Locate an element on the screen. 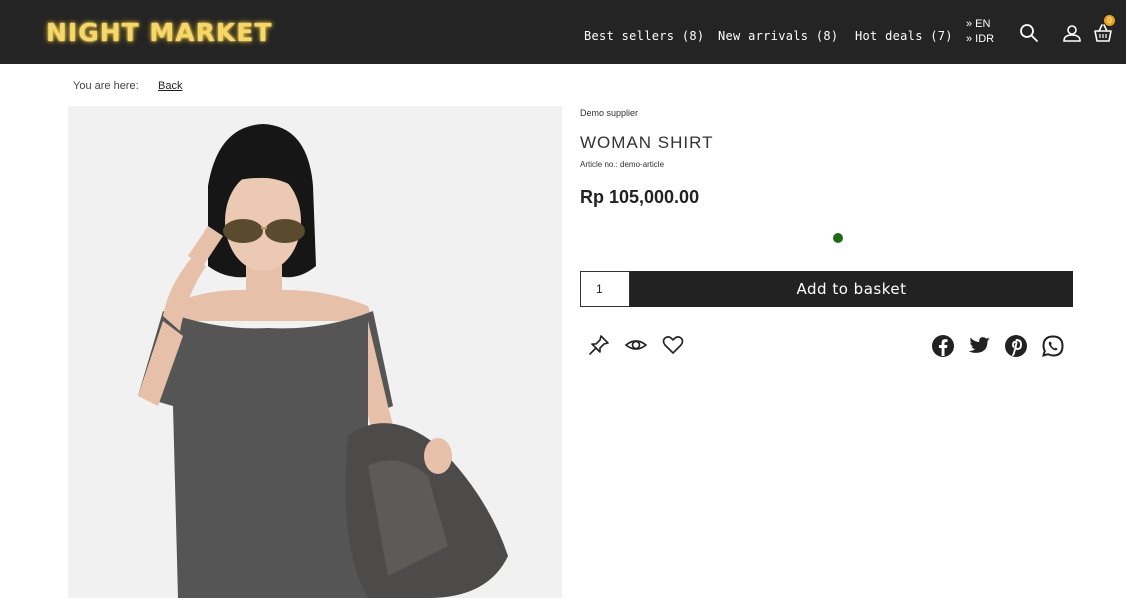 Image resolution: width=1126 pixels, height=598 pixels. nav-best-sellers: Best sellers (8) is located at coordinates (644, 36).